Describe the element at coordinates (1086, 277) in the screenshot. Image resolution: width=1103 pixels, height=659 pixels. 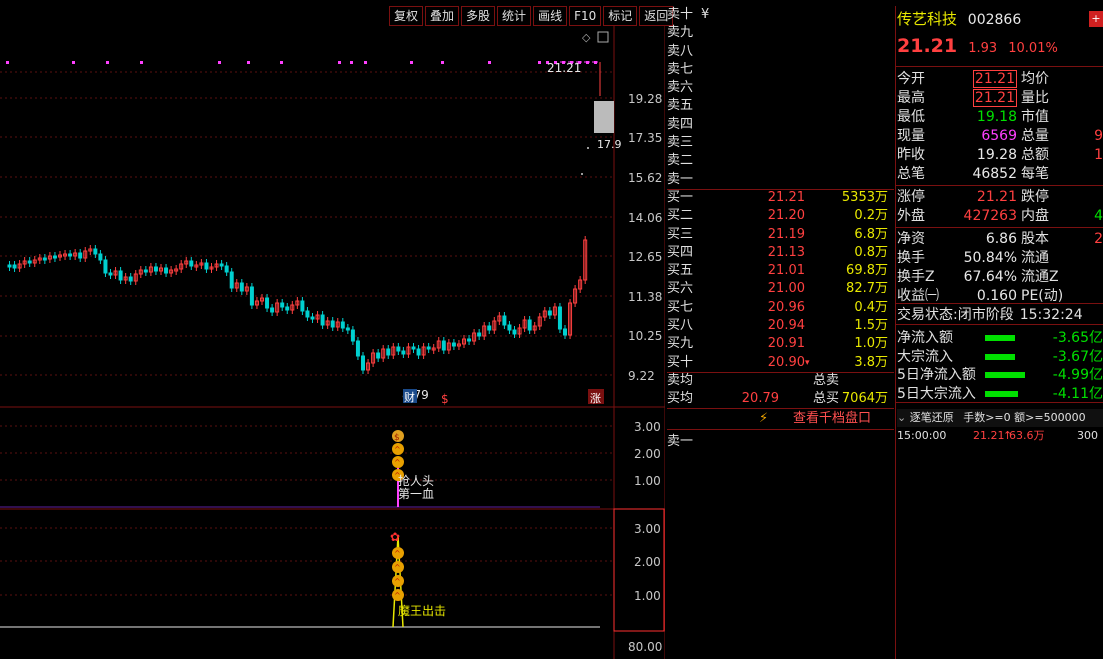
I see `quote-value2` at that location.